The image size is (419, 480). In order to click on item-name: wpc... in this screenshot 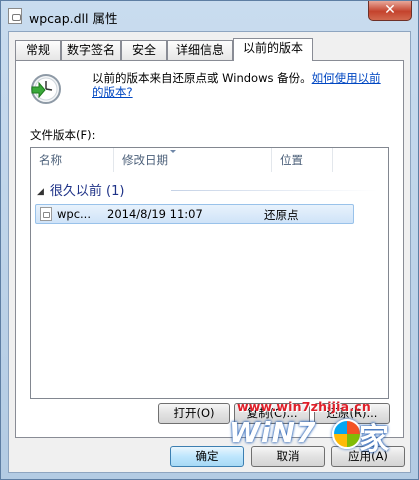, I will do `click(74, 214)`.